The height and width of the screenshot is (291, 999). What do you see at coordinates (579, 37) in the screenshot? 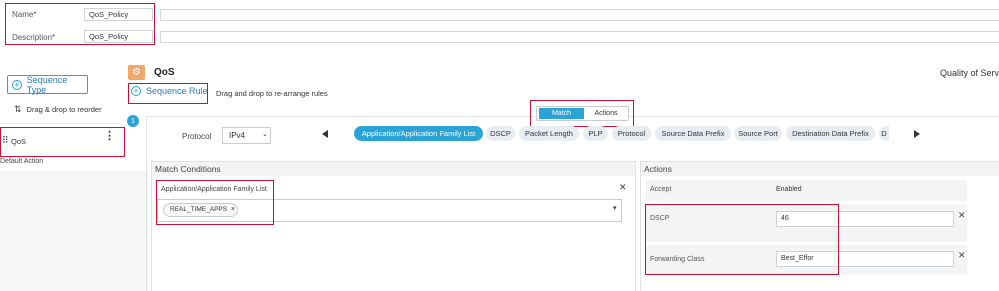
I see `description-field-extension` at bounding box center [579, 37].